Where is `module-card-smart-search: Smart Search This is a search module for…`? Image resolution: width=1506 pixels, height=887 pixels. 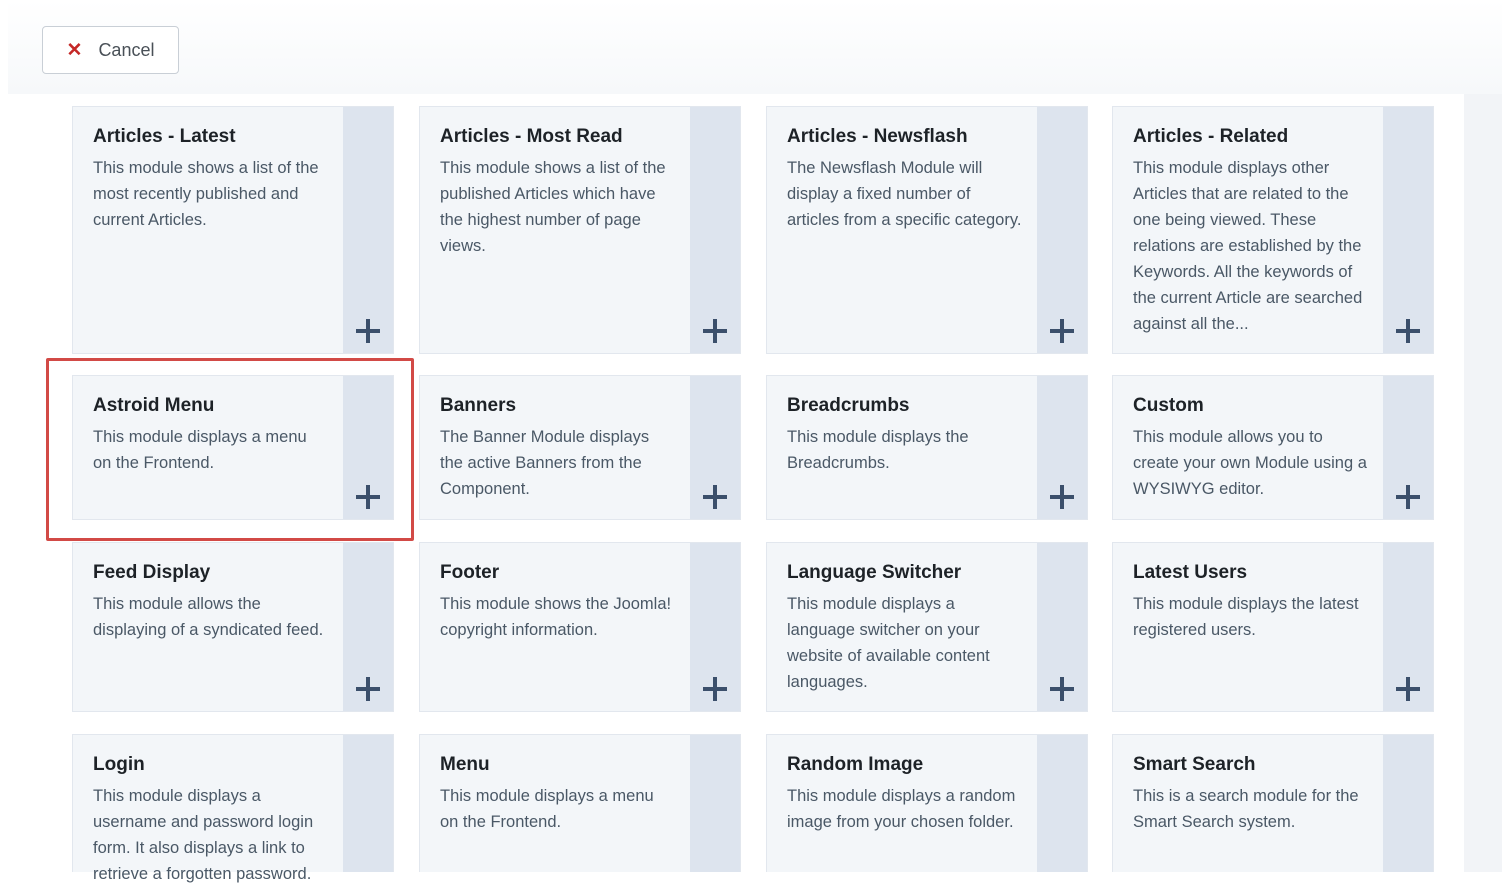
module-card-smart-search: Smart Search This is a search module for… is located at coordinates (1273, 803).